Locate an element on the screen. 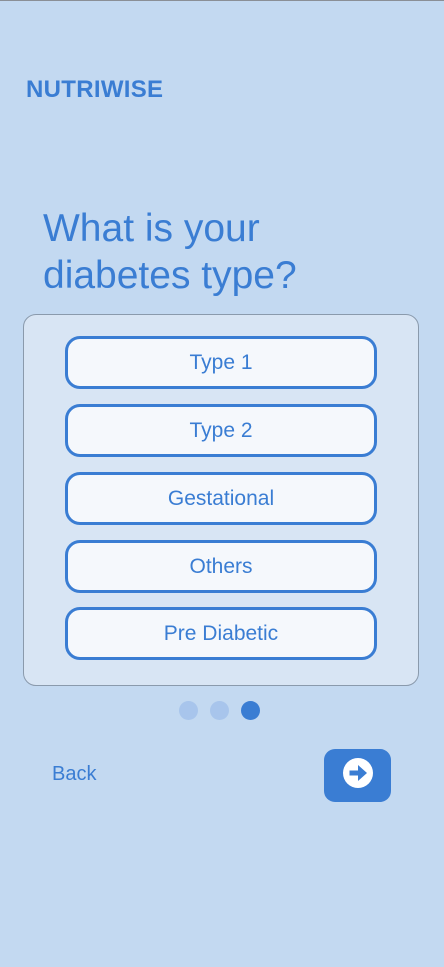 The width and height of the screenshot is (444, 967). option-label: Type 2 is located at coordinates (221, 430).